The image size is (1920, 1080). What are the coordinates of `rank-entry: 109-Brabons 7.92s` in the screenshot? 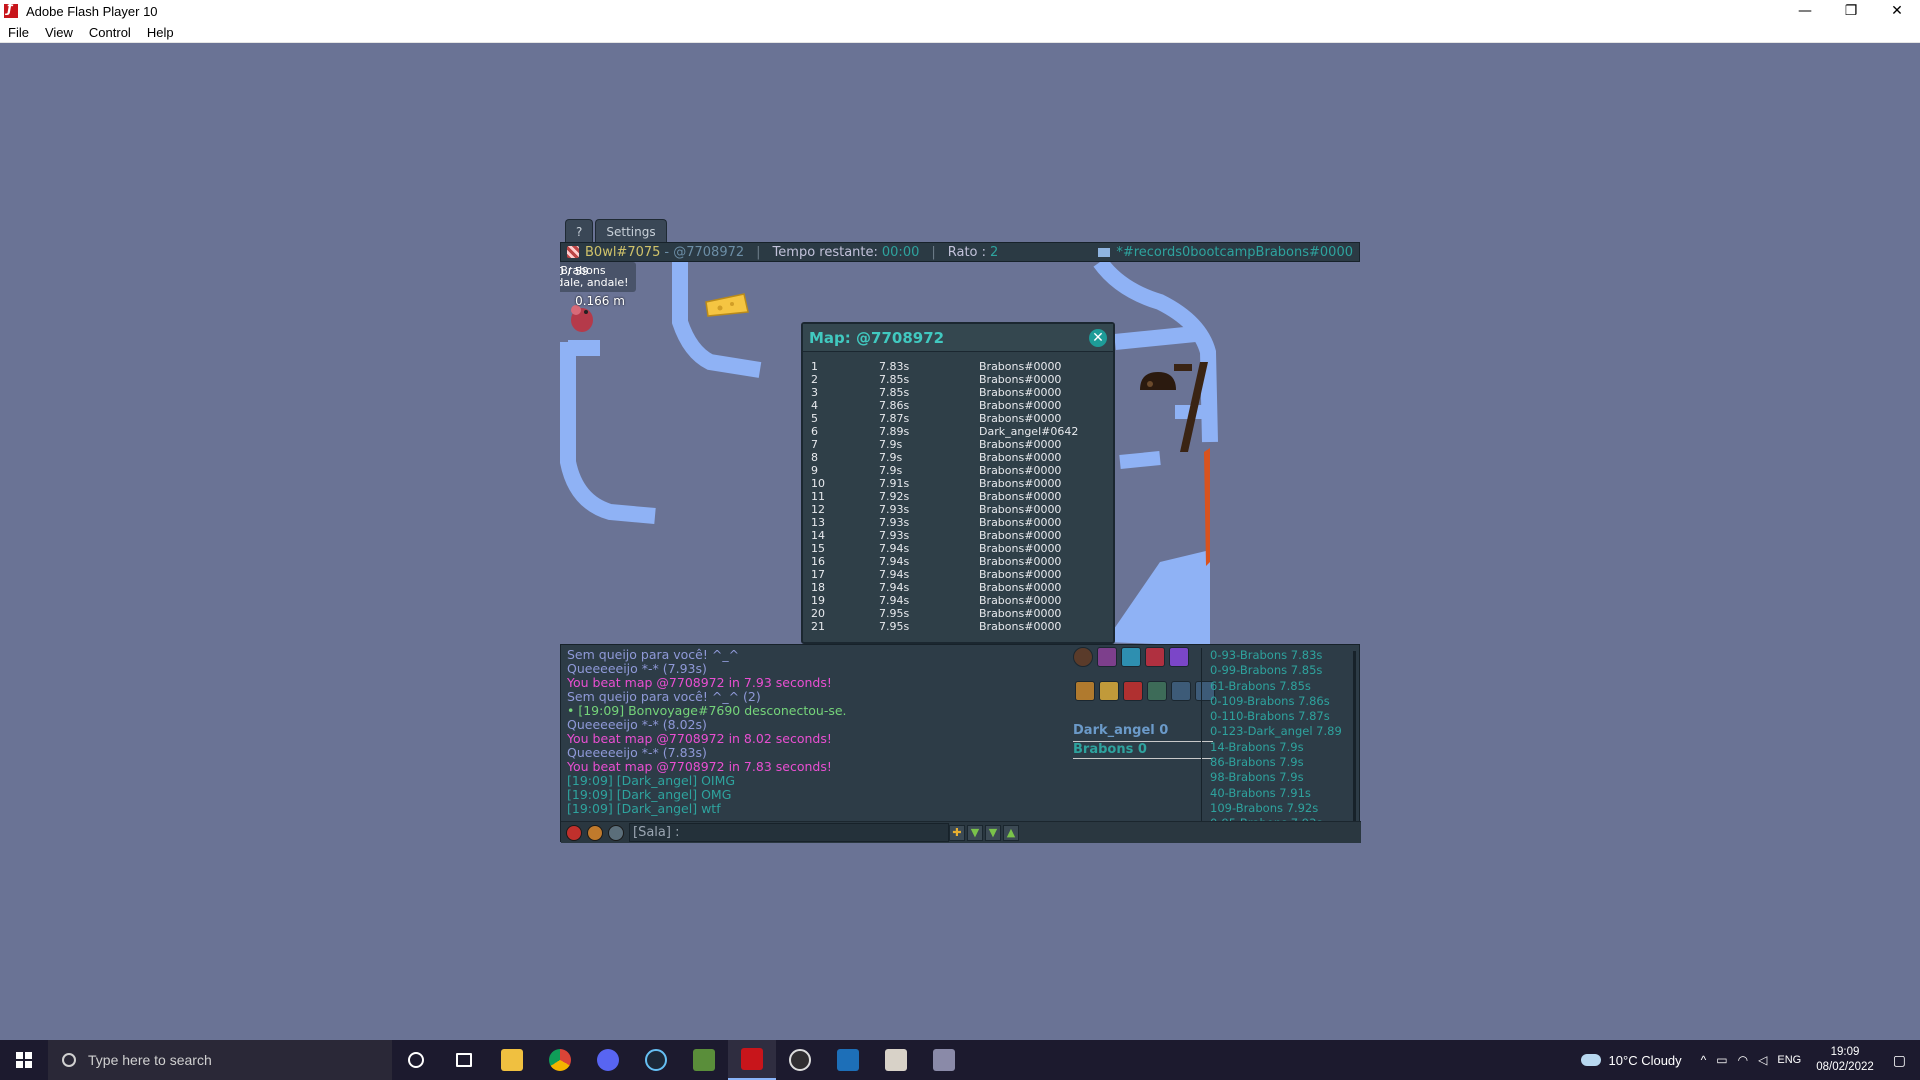 It's located at (1280, 808).